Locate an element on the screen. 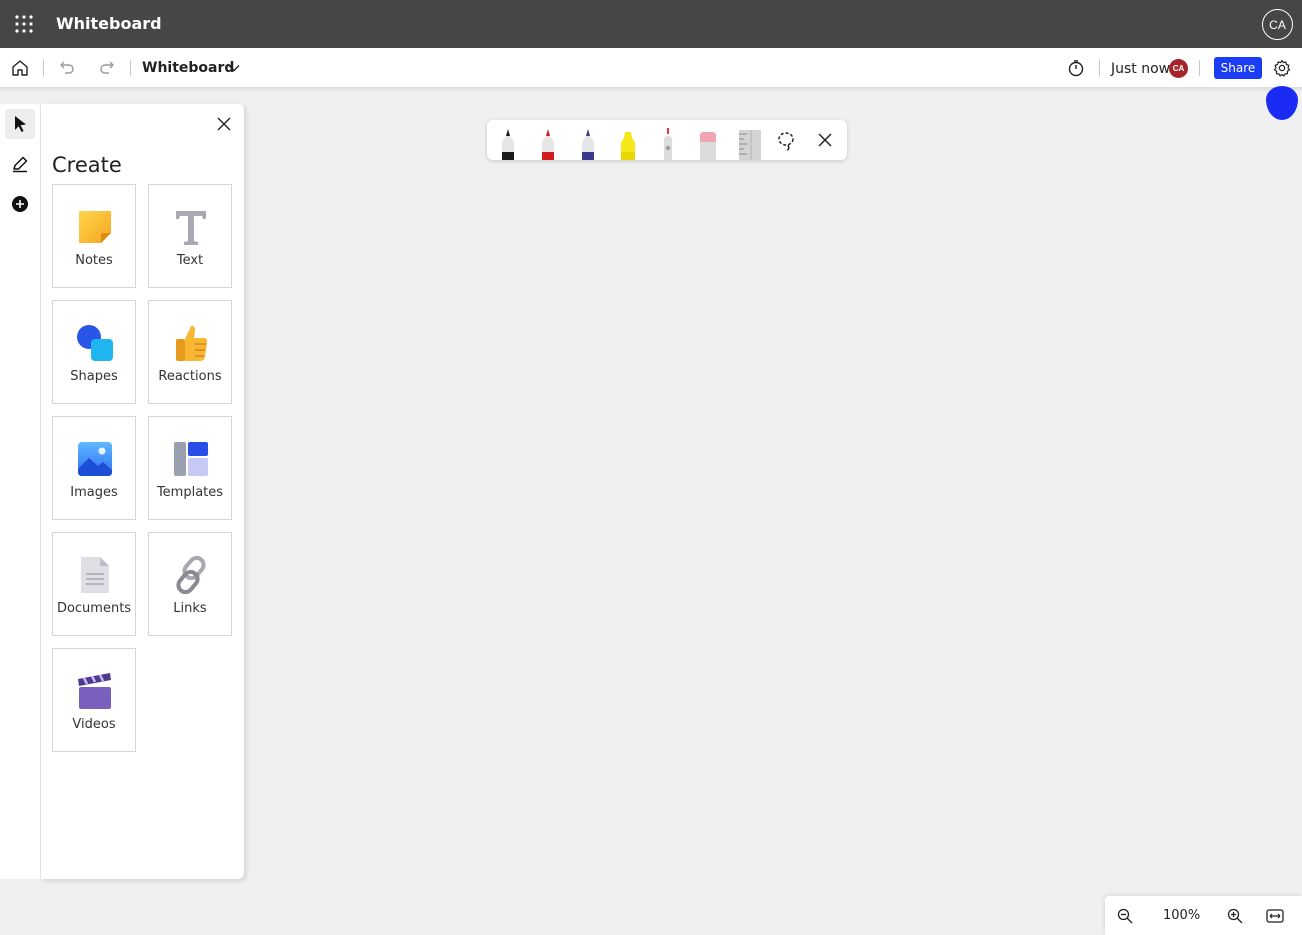 This screenshot has height=935, width=1302. shapes-icon is located at coordinates (95, 343).